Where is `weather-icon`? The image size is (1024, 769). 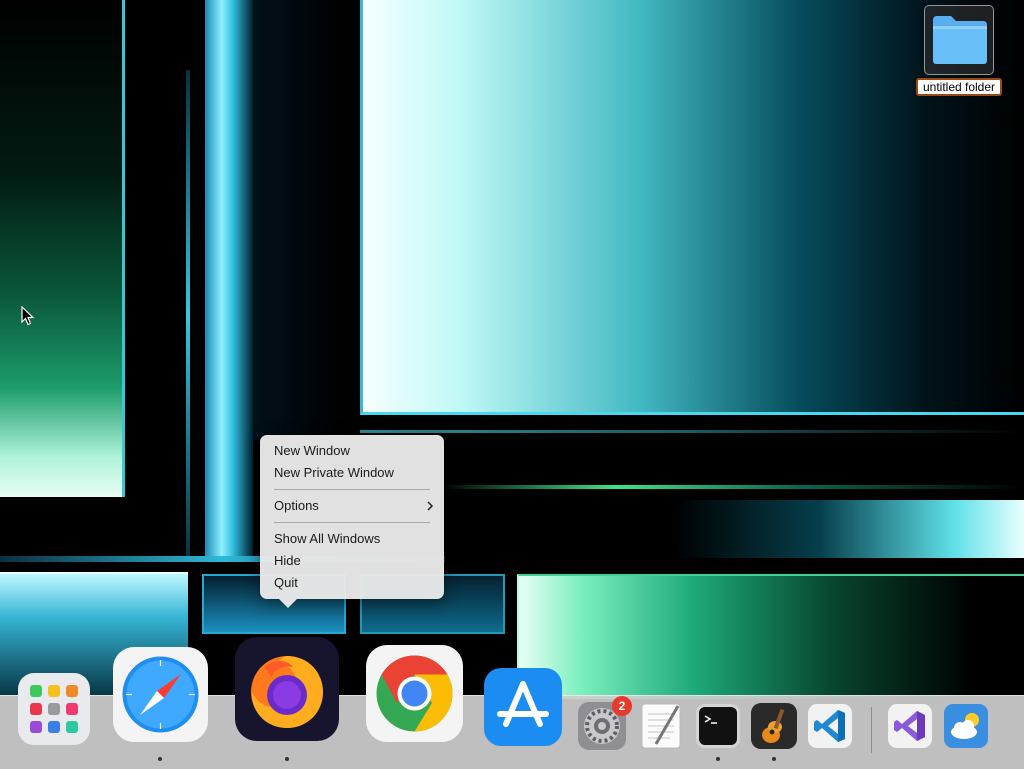
weather-icon is located at coordinates (966, 726).